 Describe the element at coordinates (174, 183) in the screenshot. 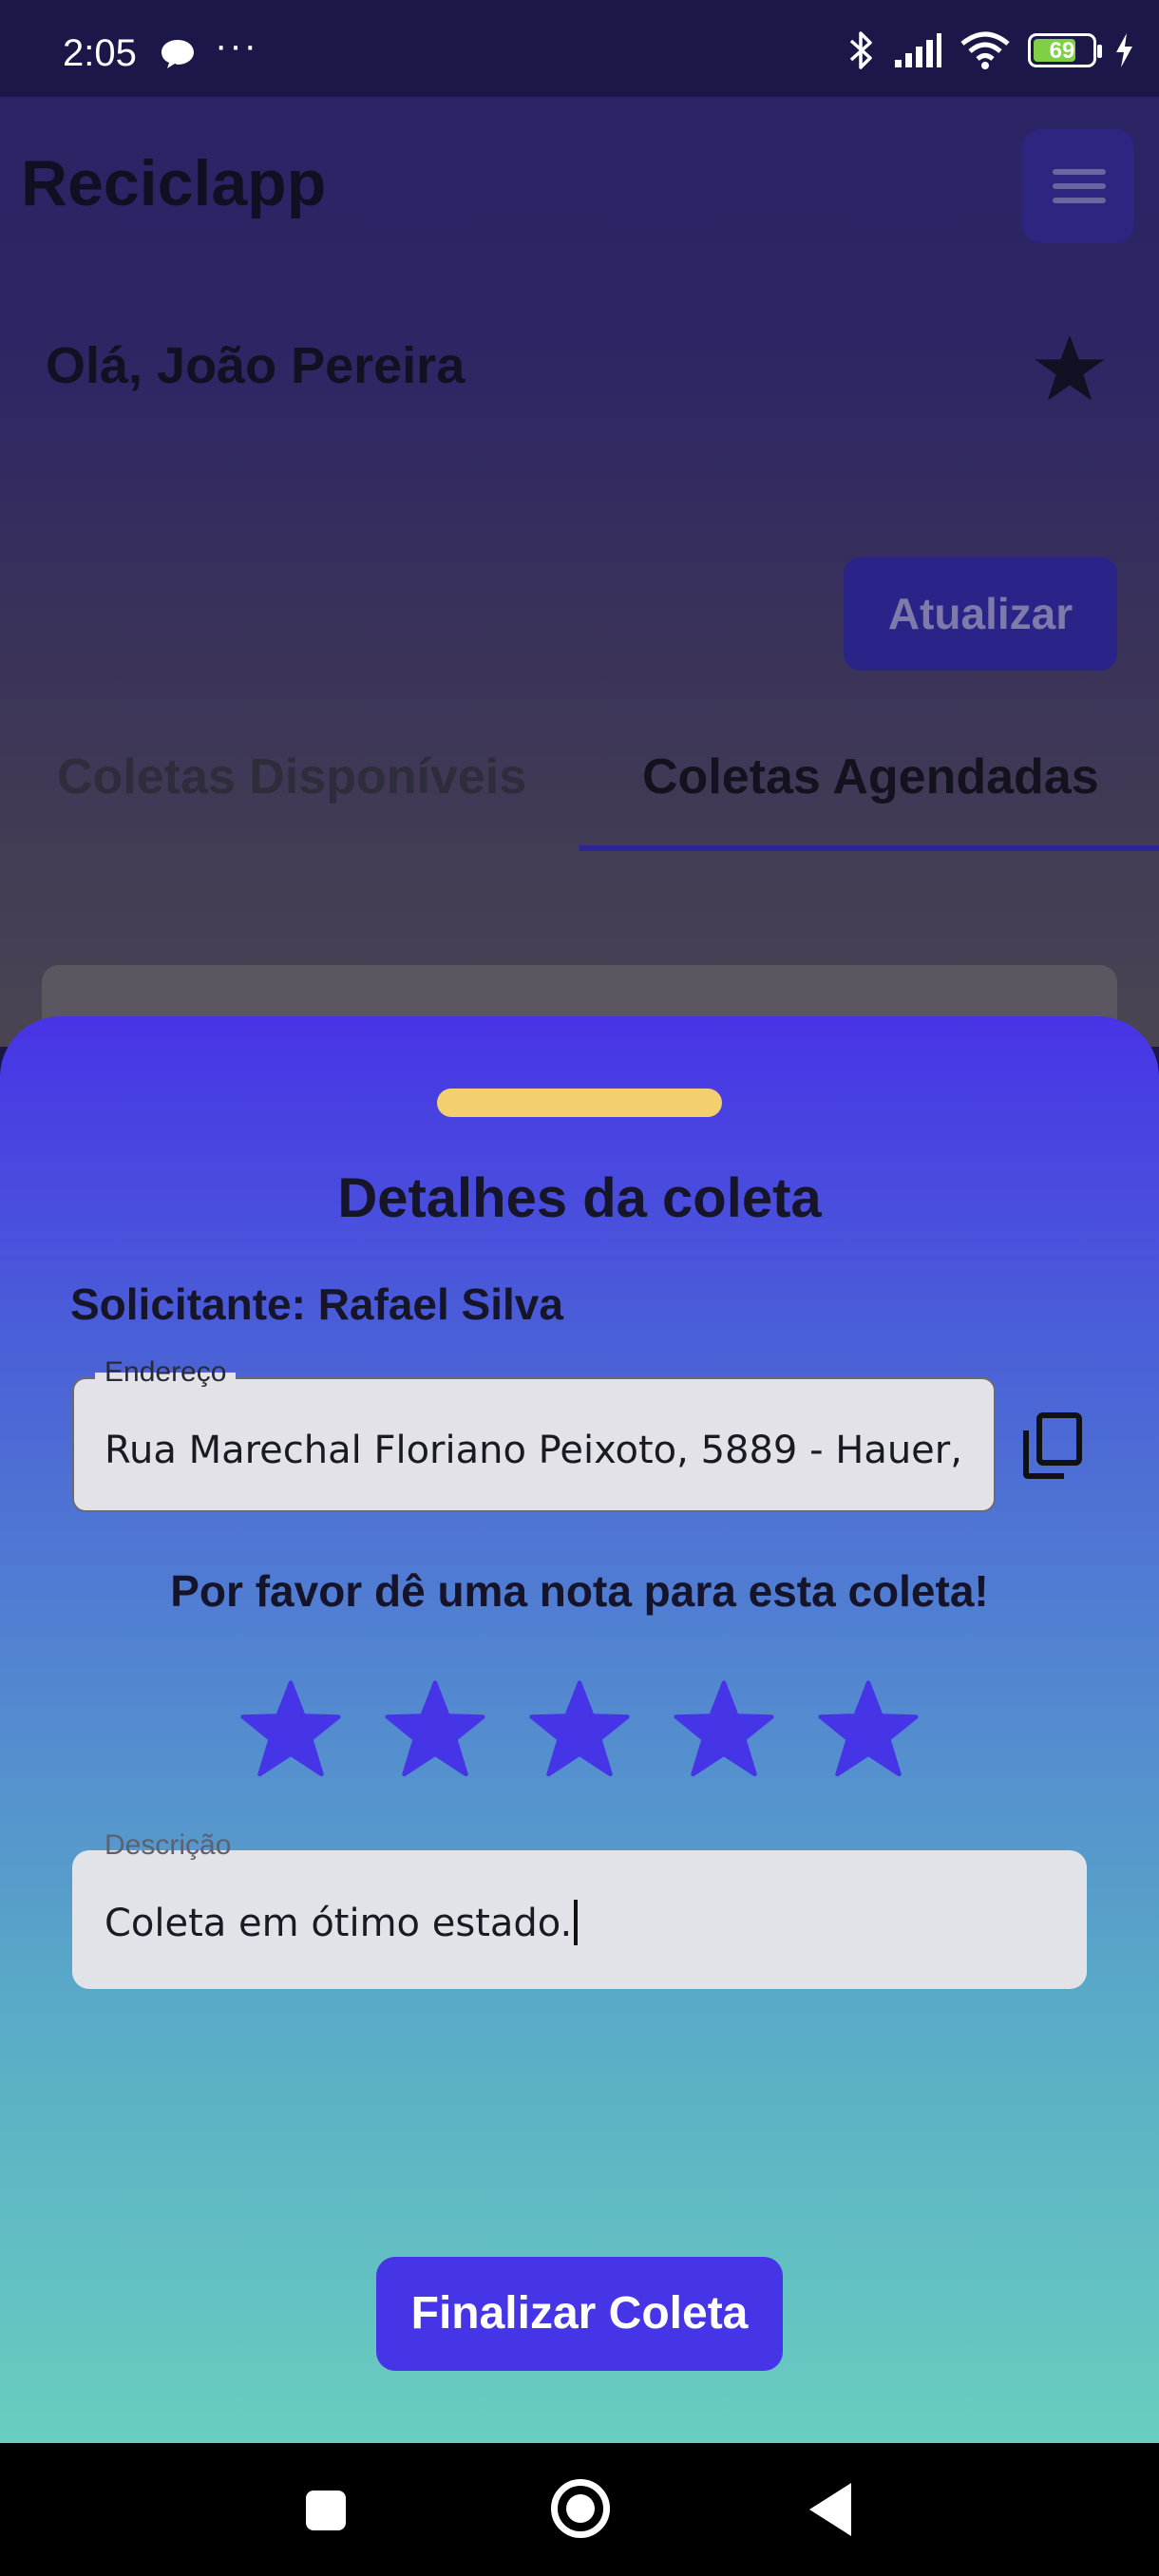

I see `app-title: Reciclapp` at that location.